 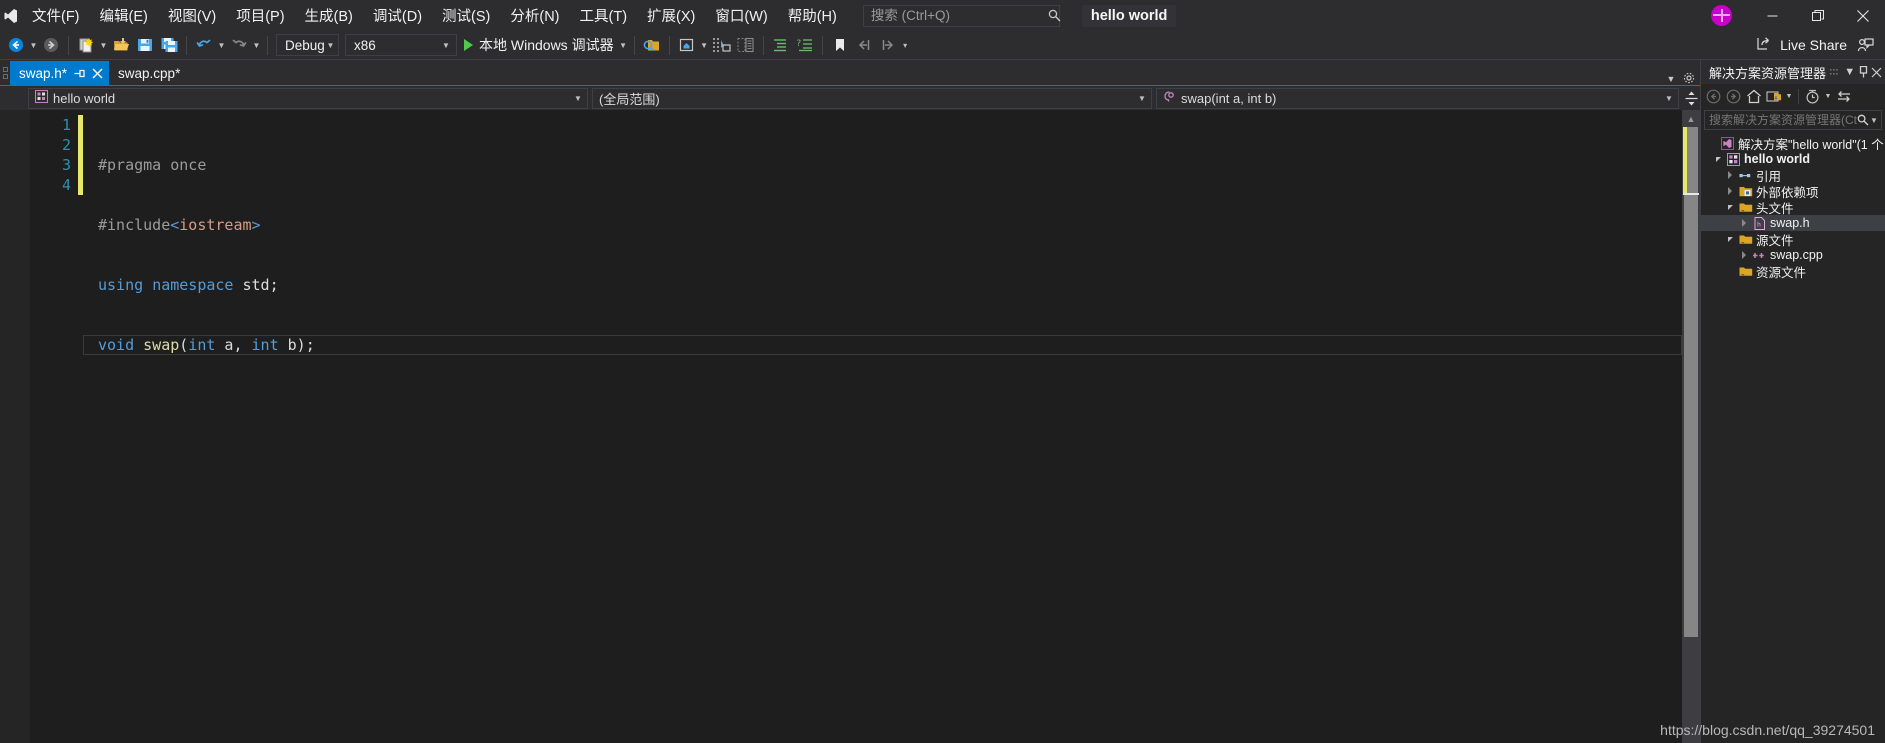 I want to click on menu-tools: 工具(T), so click(x=604, y=15).